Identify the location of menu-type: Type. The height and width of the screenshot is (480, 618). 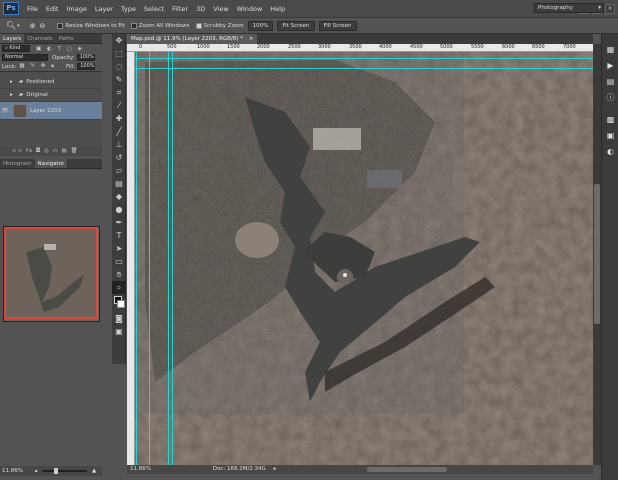
(128, 9).